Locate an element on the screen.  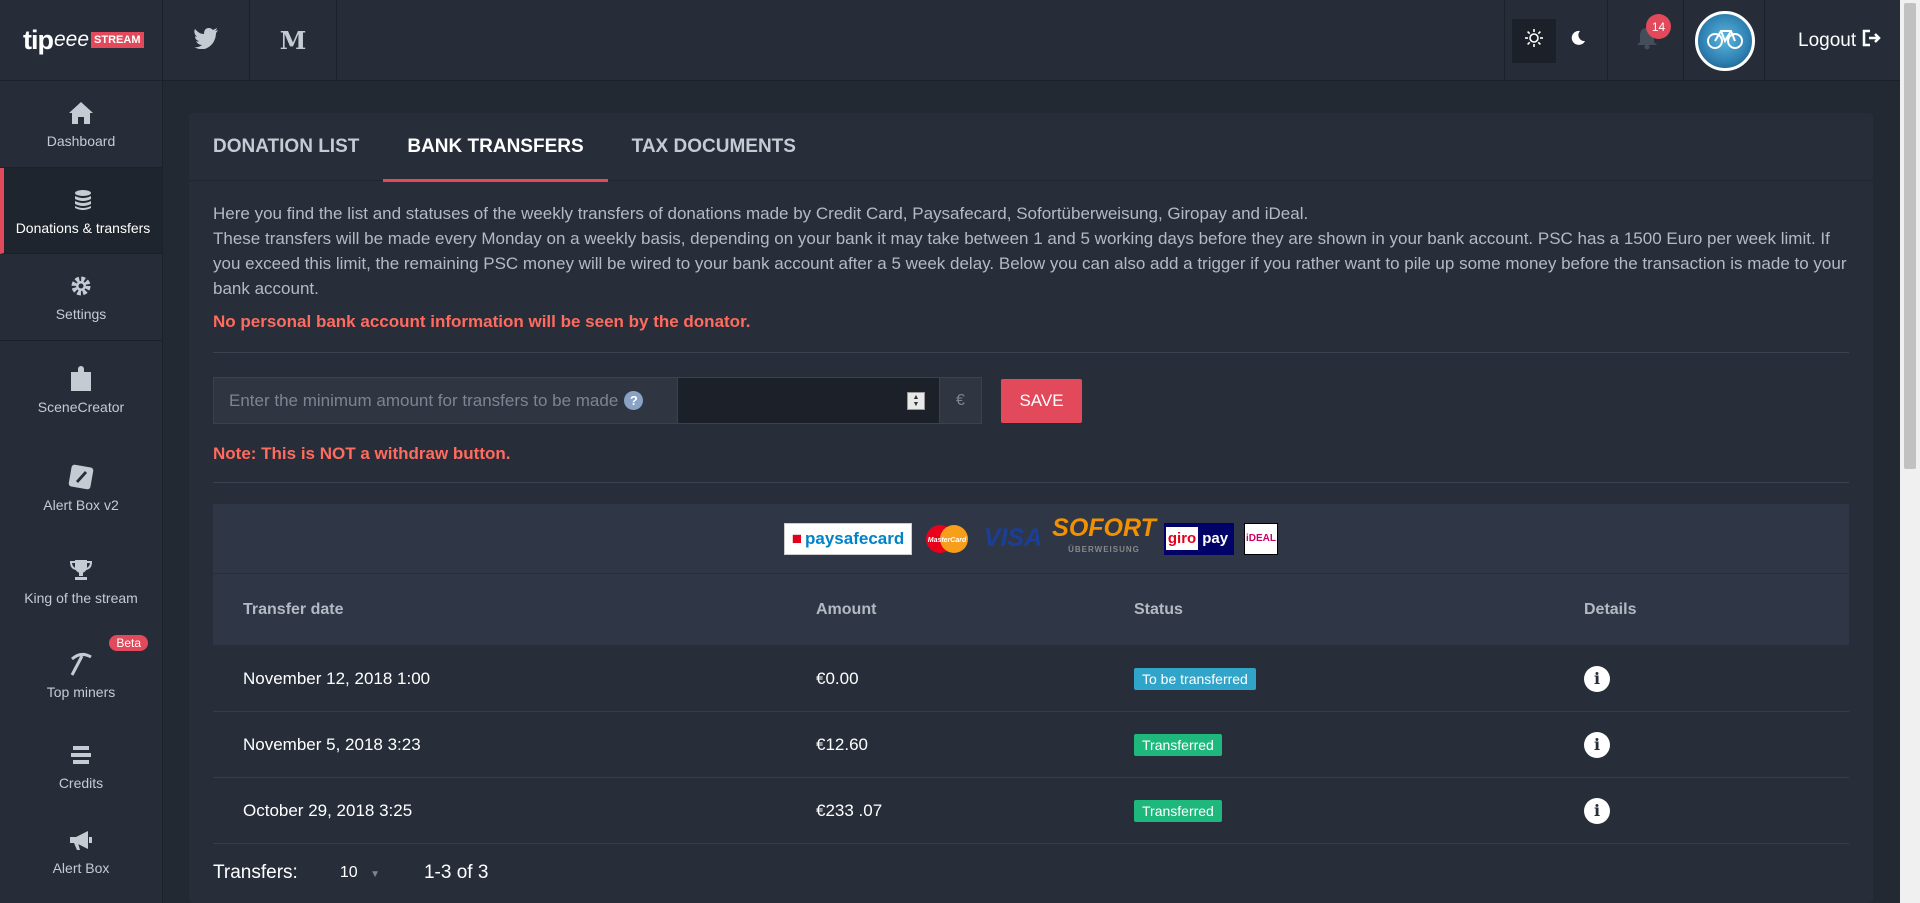
sidebar-item-label: King of the stream is located at coordinates (81, 598).